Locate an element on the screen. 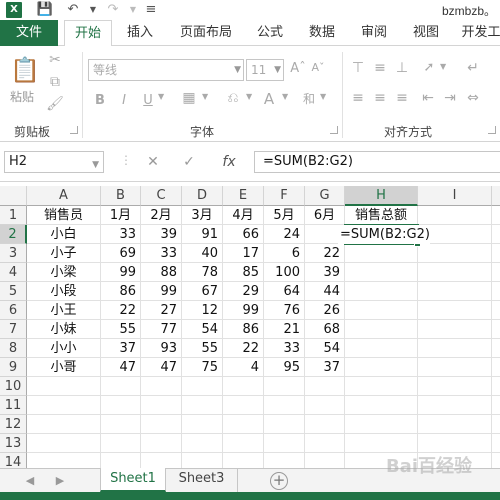  cancel-formula-button: ✕ is located at coordinates (153, 162).